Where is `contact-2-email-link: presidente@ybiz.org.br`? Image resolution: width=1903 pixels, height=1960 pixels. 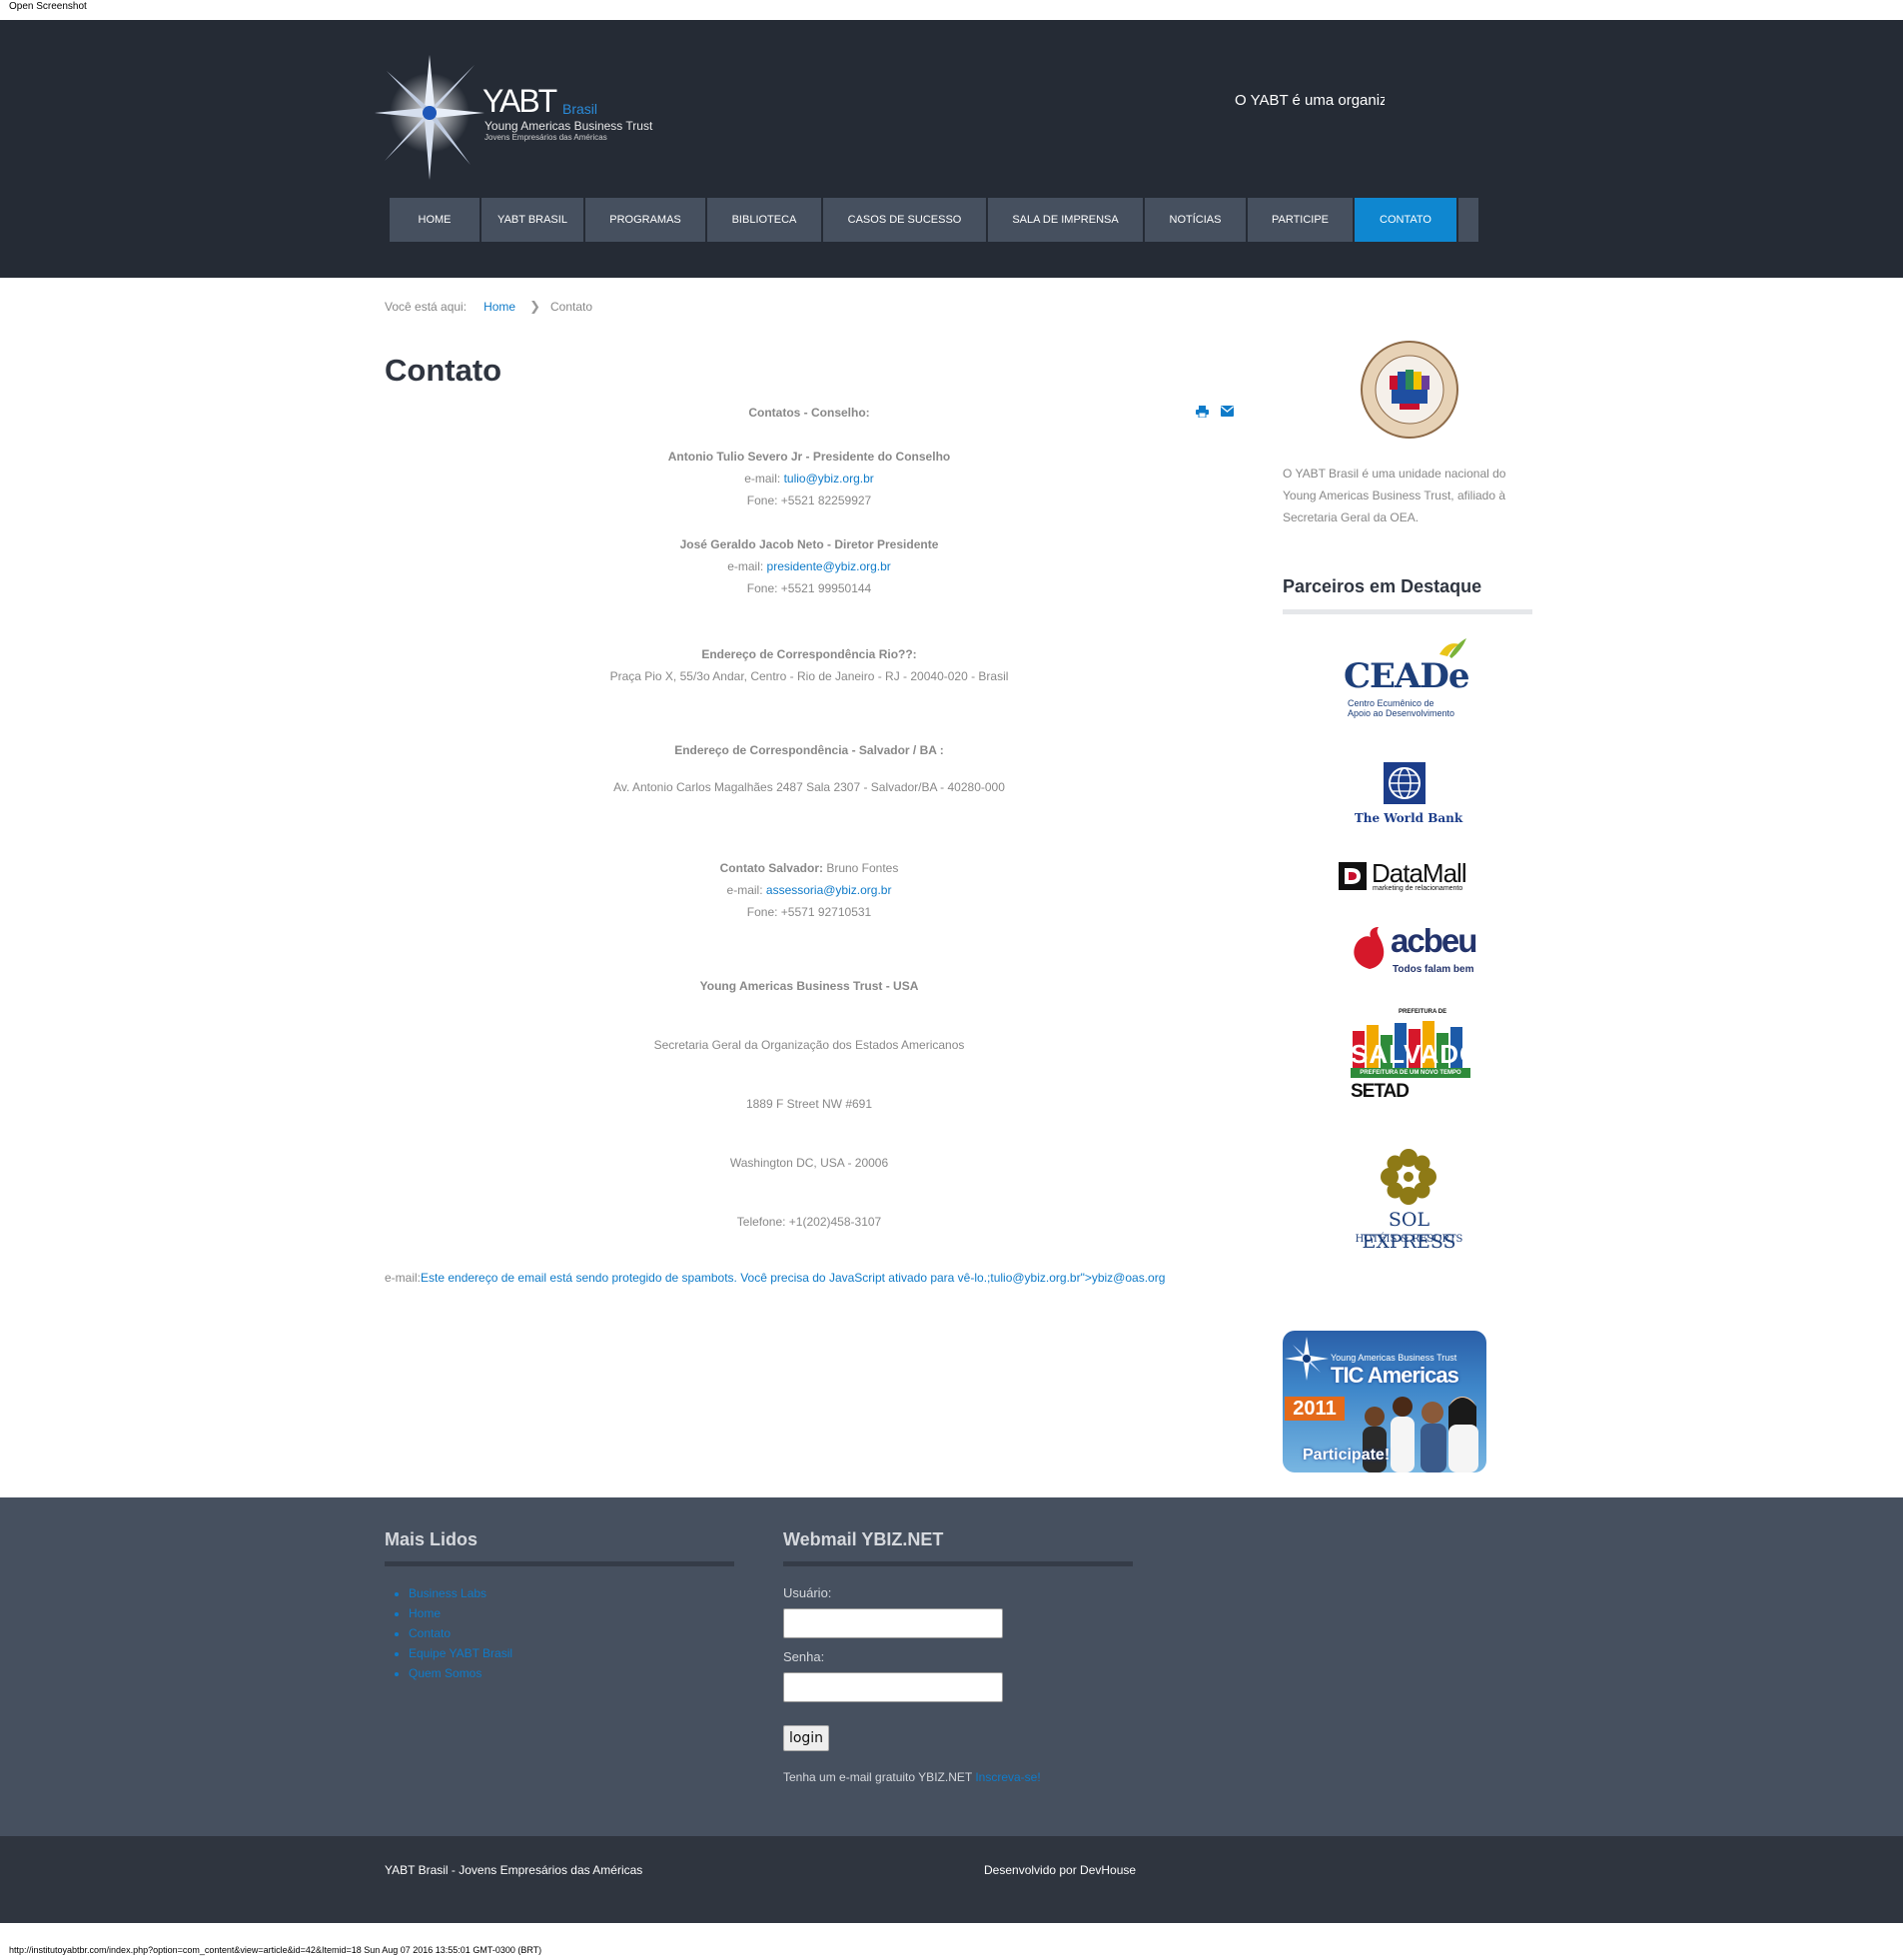
contact-2-email-link: presidente@ybiz.org.br is located at coordinates (829, 566).